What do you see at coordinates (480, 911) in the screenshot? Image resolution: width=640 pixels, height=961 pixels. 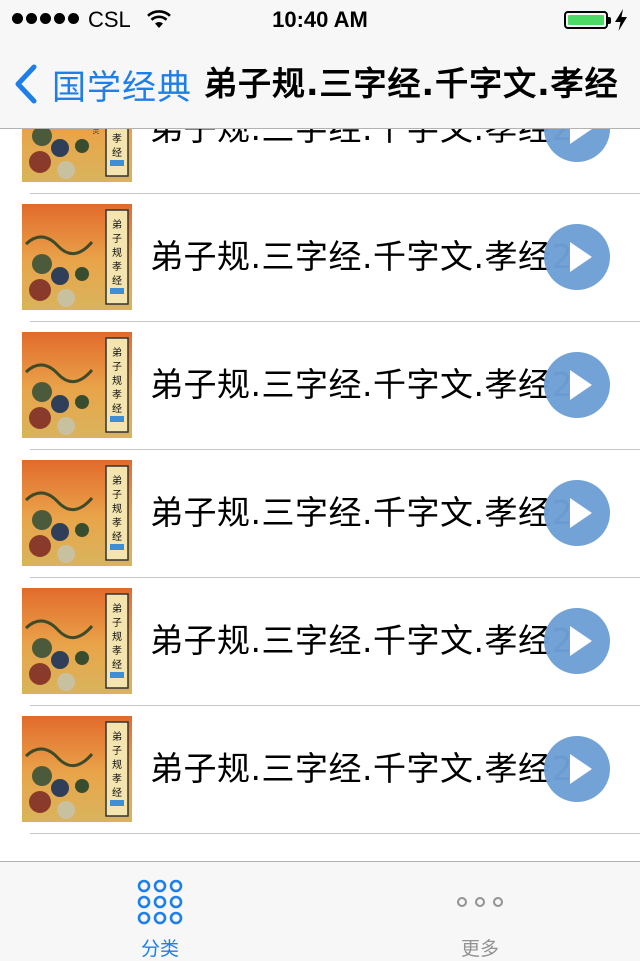 I see `tab-more: 更多` at bounding box center [480, 911].